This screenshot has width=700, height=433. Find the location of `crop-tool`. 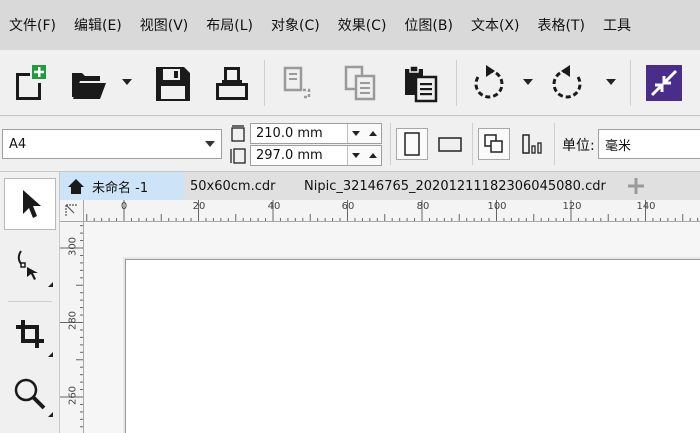

crop-tool is located at coordinates (30, 334).